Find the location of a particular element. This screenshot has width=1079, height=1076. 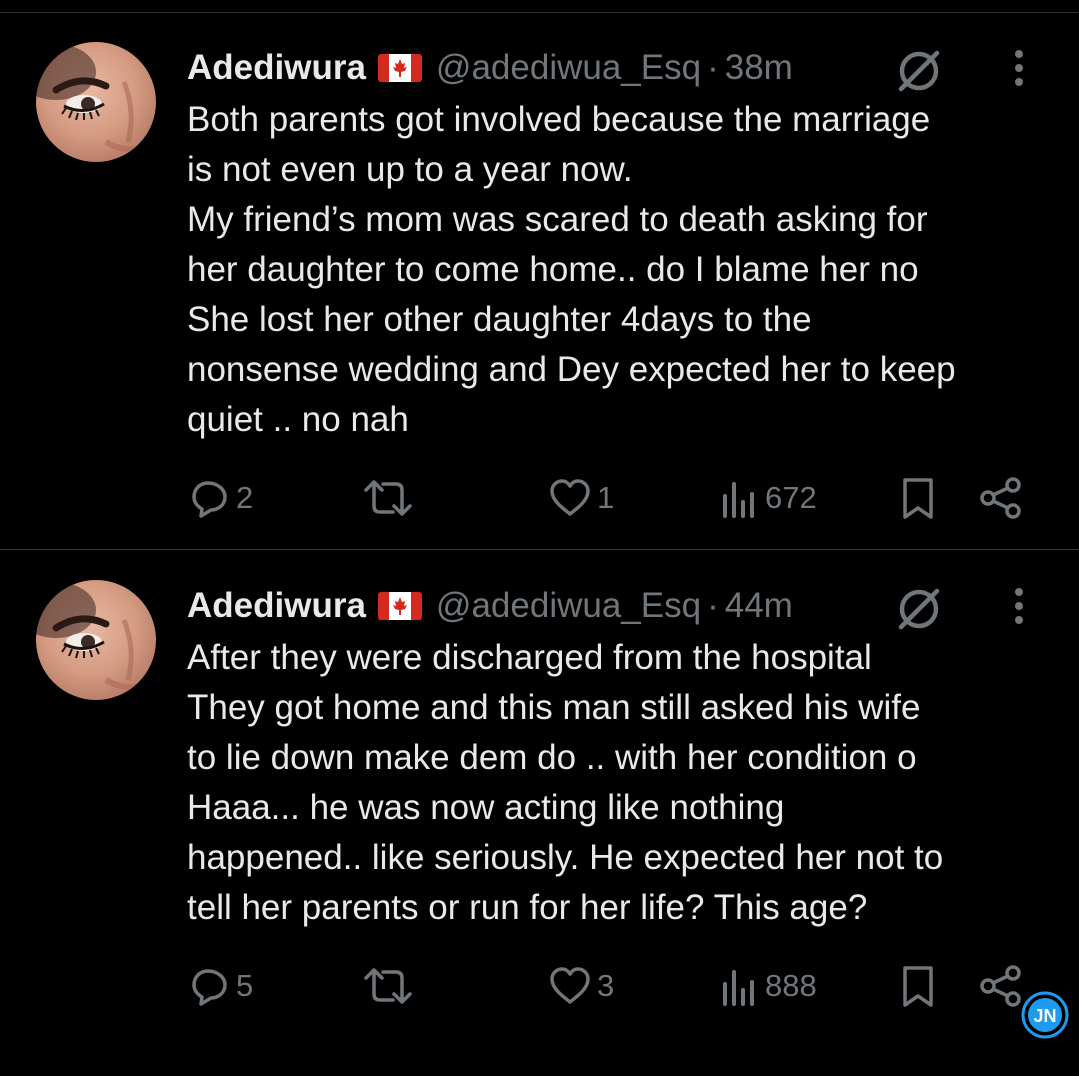

views-button: 888 is located at coordinates (767, 986).